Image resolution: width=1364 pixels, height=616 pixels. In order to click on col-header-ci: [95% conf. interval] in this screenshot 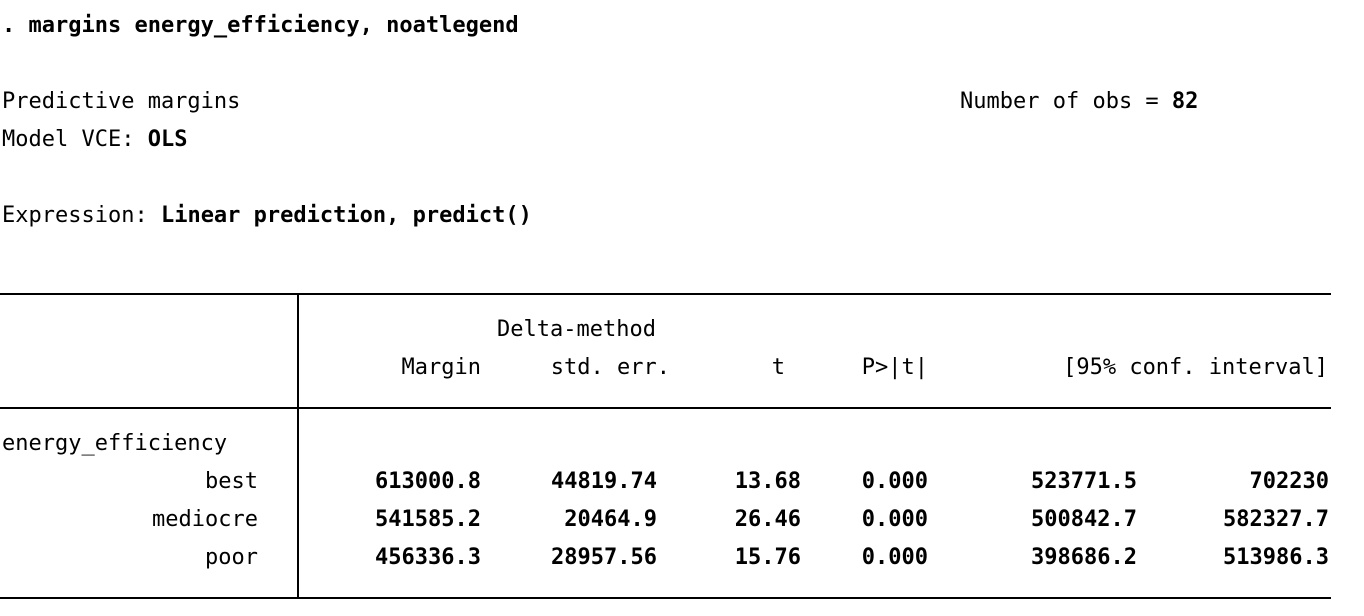, I will do `click(1195, 367)`.